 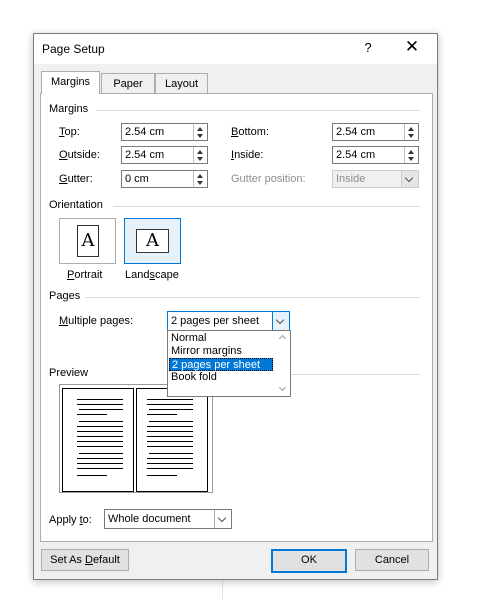 I want to click on landscape-button: A, so click(x=152, y=241).